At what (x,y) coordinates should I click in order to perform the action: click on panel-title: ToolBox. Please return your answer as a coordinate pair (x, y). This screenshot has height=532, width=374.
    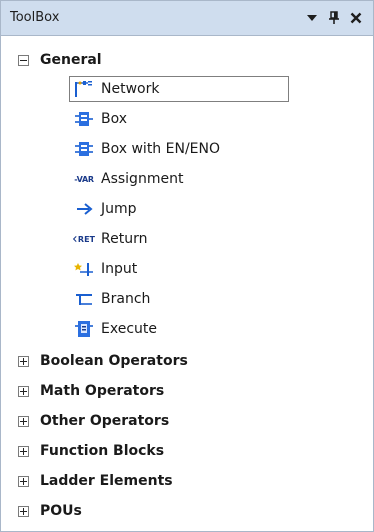
    Looking at the image, I should click on (35, 17).